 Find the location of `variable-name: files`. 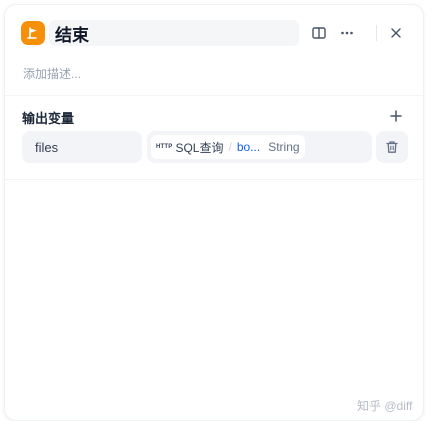

variable-name: files is located at coordinates (47, 147).